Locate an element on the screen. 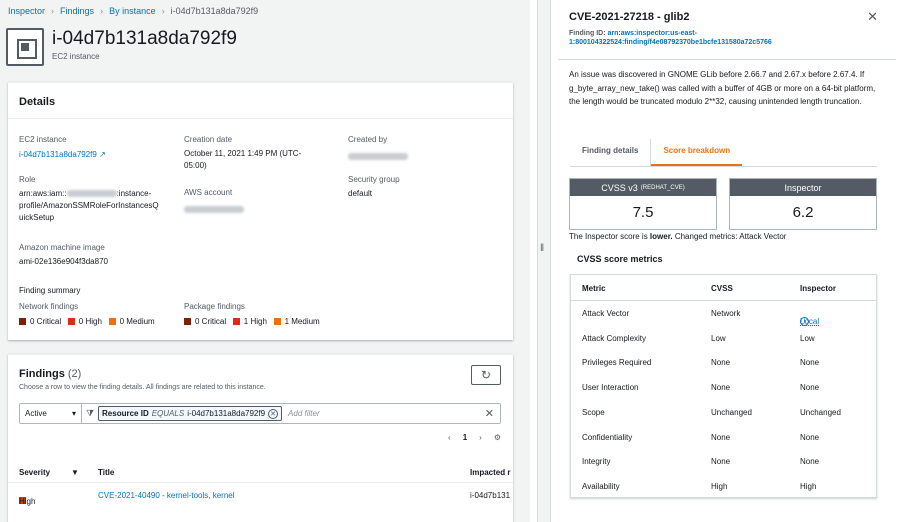  cvss-score-value: 7.5 is located at coordinates (643, 212).